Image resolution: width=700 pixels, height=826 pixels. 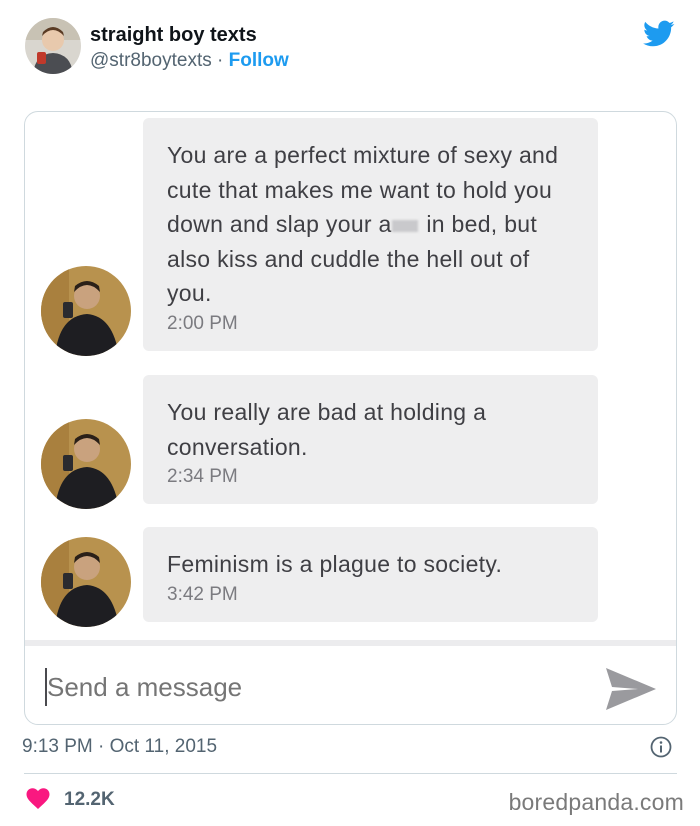 I want to click on message-time: 3:42 PM, so click(x=202, y=594).